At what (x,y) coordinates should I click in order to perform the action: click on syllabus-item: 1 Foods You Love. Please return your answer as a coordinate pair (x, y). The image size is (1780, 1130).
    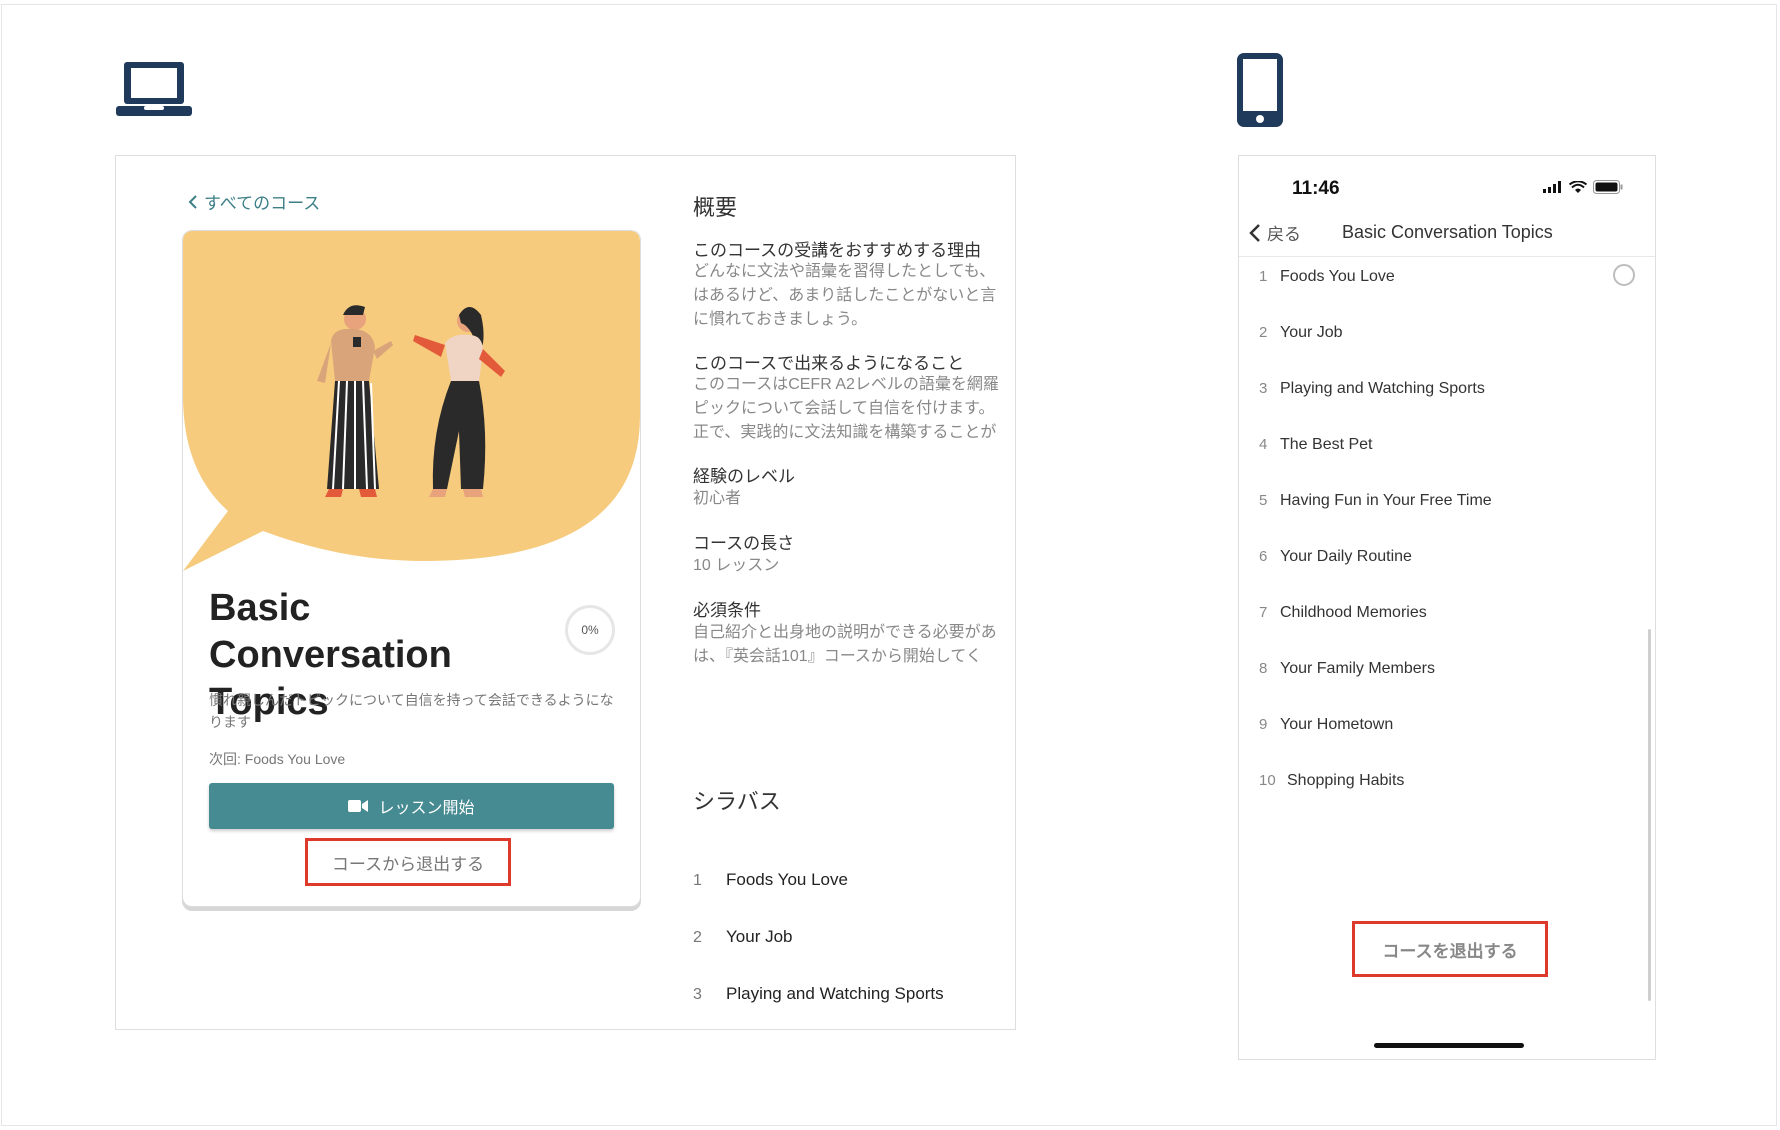
    Looking at the image, I should click on (770, 880).